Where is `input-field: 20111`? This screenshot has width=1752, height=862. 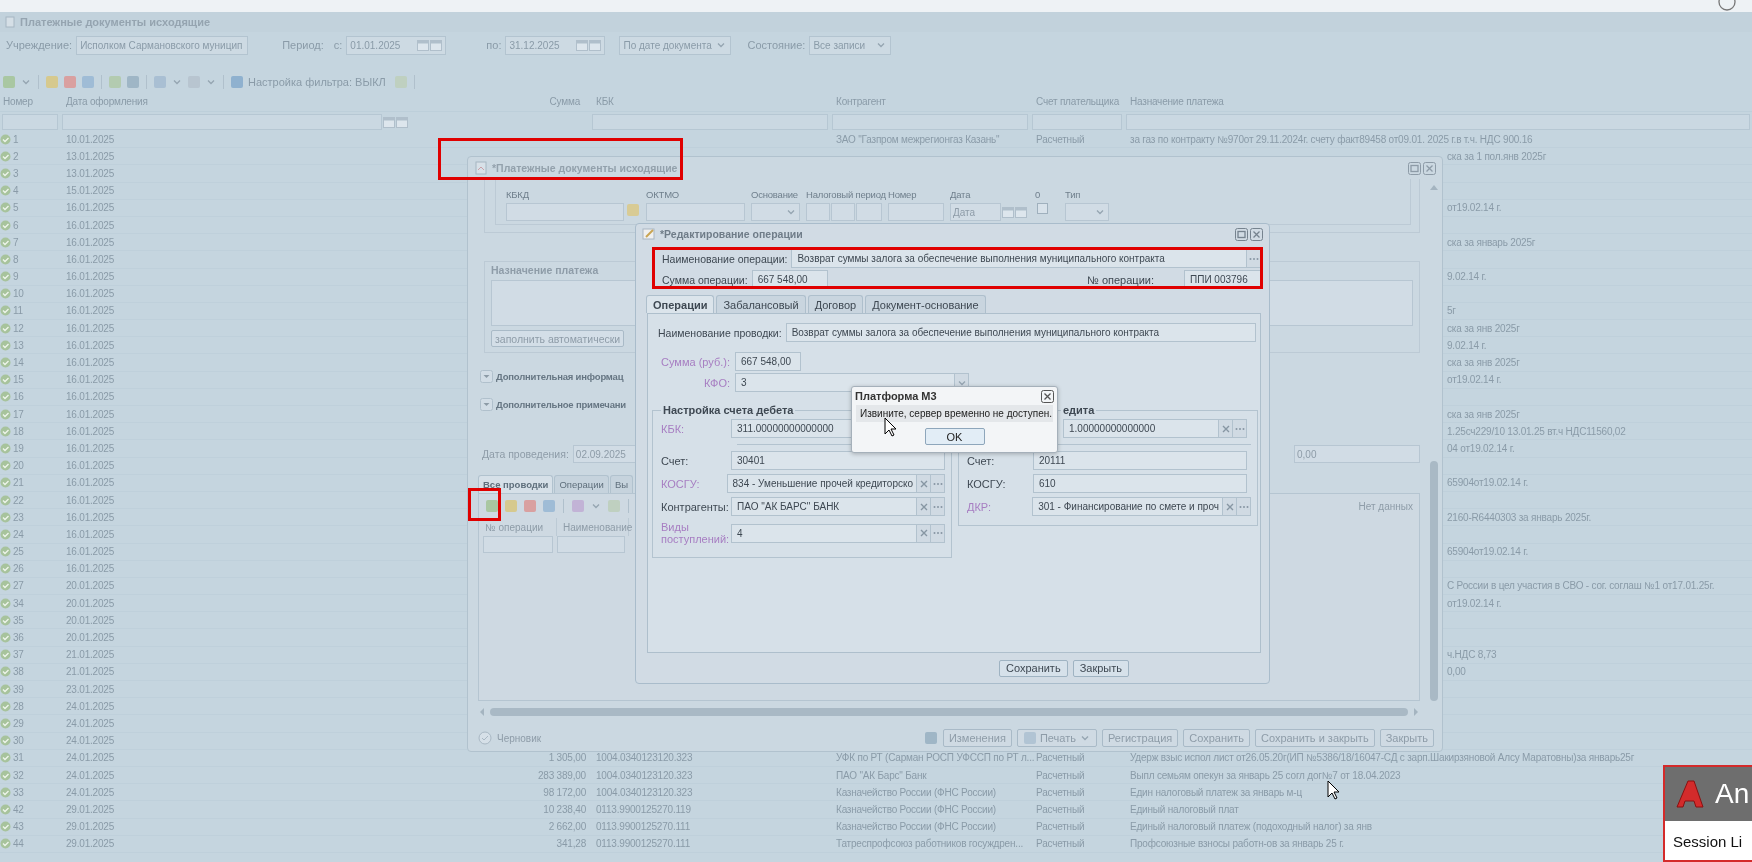
input-field: 20111 is located at coordinates (1140, 460).